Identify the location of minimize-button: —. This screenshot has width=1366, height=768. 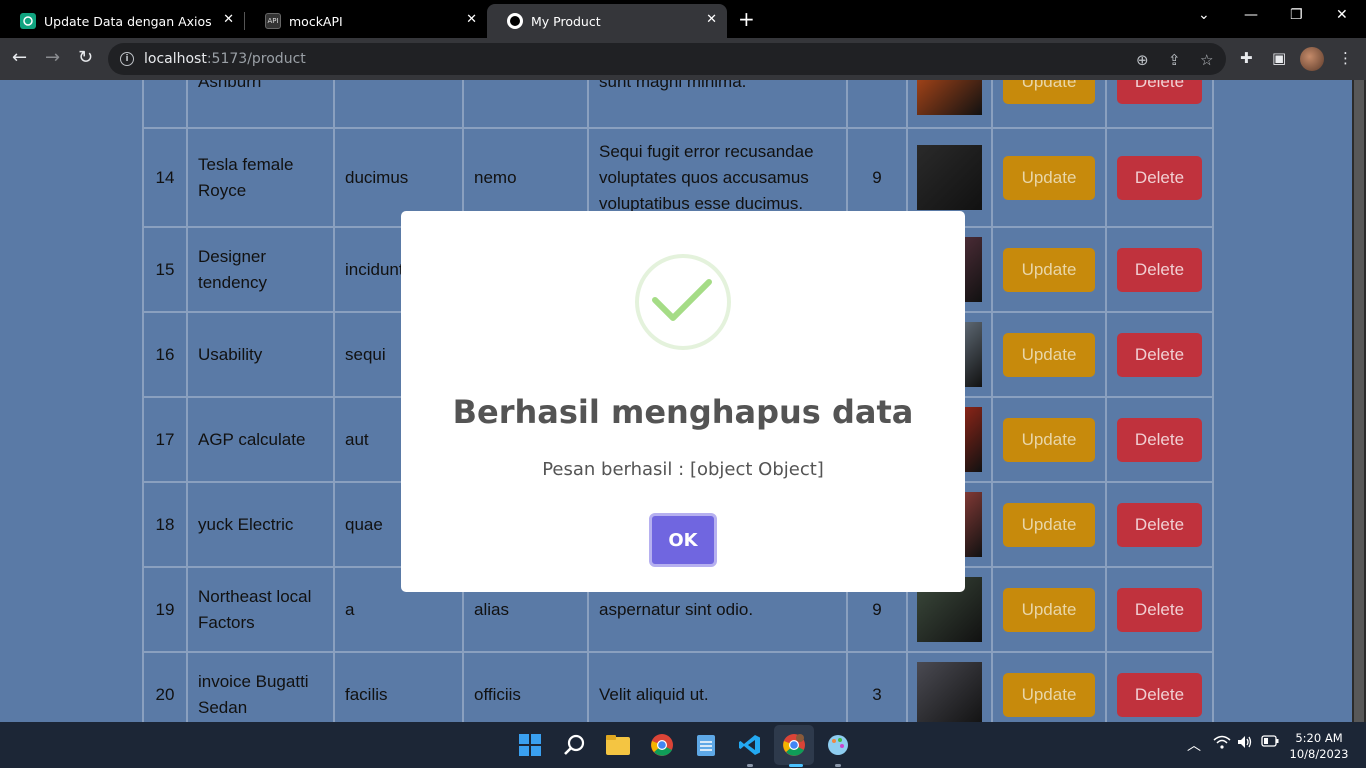
(1251, 15).